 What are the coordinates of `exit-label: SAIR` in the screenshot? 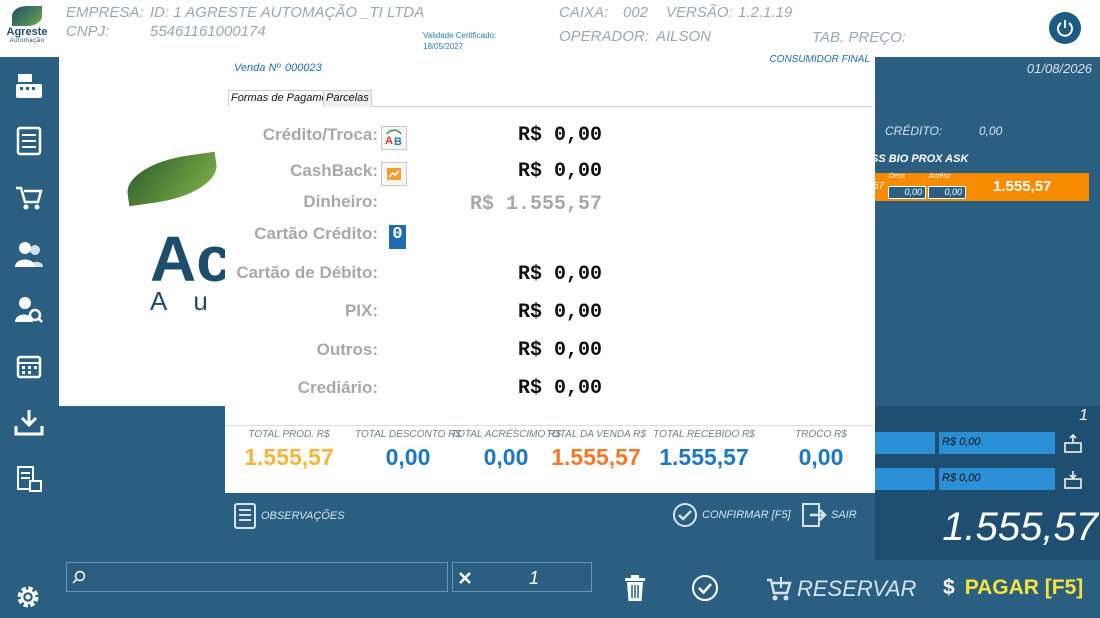 It's located at (844, 515).